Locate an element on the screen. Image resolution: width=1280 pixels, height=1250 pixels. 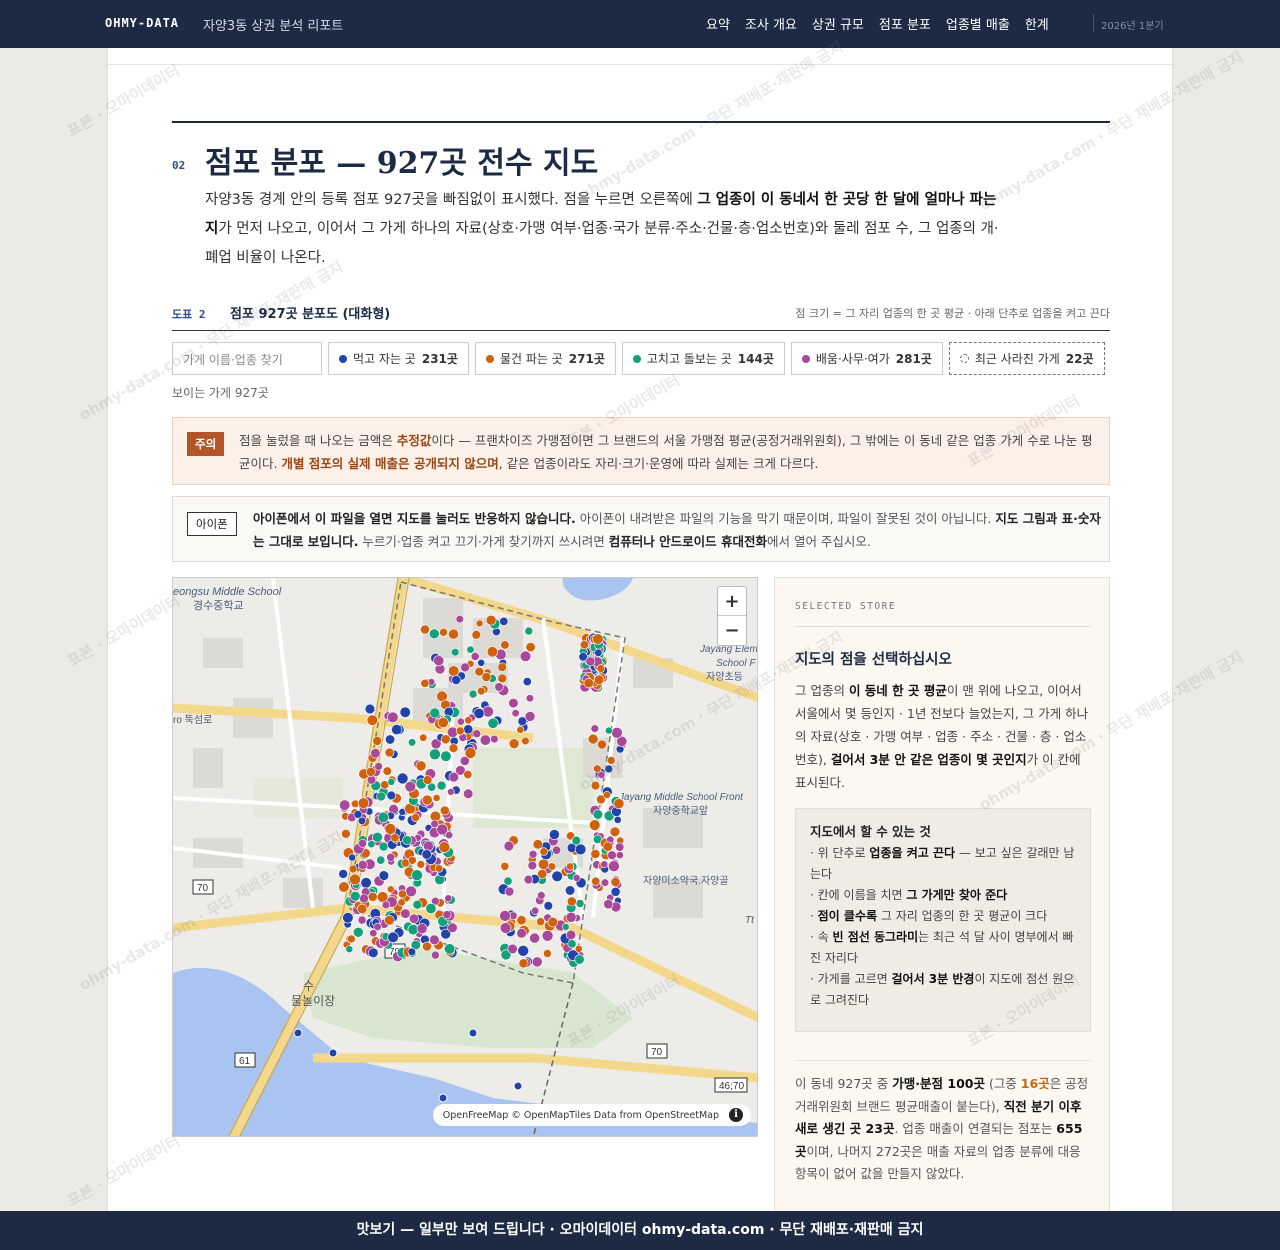
filter-chip-education-office: 배움·사무·여가 281곳 is located at coordinates (866, 358).